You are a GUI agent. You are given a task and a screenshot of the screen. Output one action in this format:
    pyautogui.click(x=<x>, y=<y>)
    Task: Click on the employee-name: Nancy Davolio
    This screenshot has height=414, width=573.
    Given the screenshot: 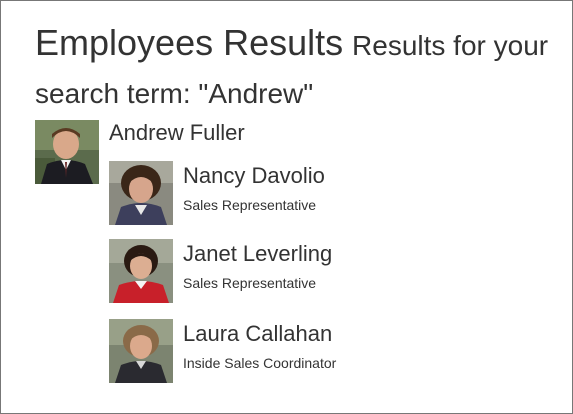 What is the action you would take?
    pyautogui.click(x=254, y=175)
    